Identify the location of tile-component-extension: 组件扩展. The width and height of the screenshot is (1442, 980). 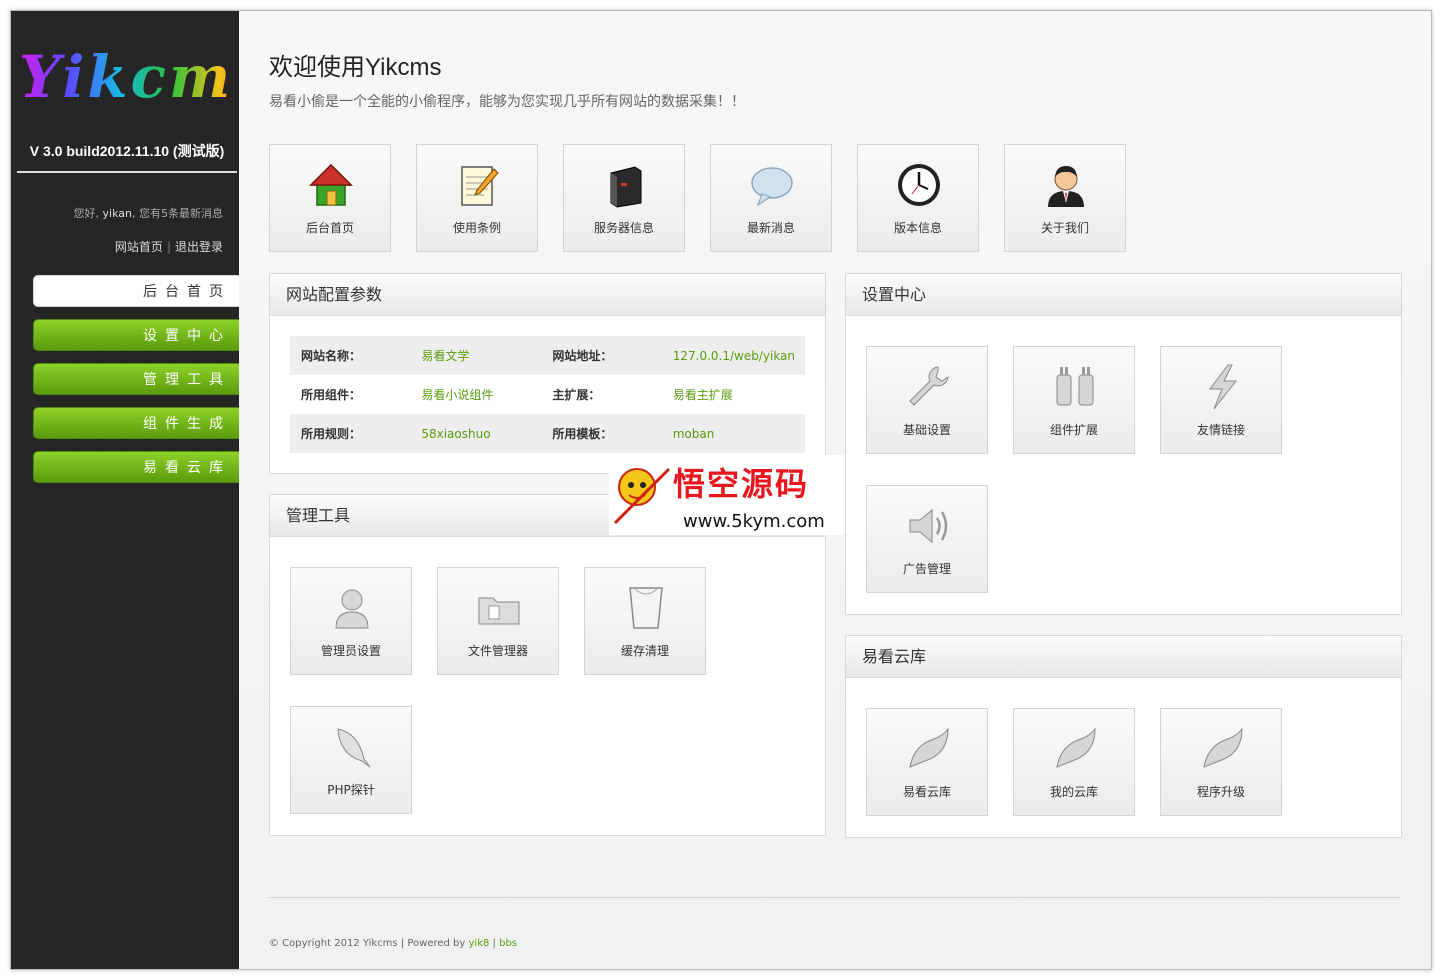
(1074, 400).